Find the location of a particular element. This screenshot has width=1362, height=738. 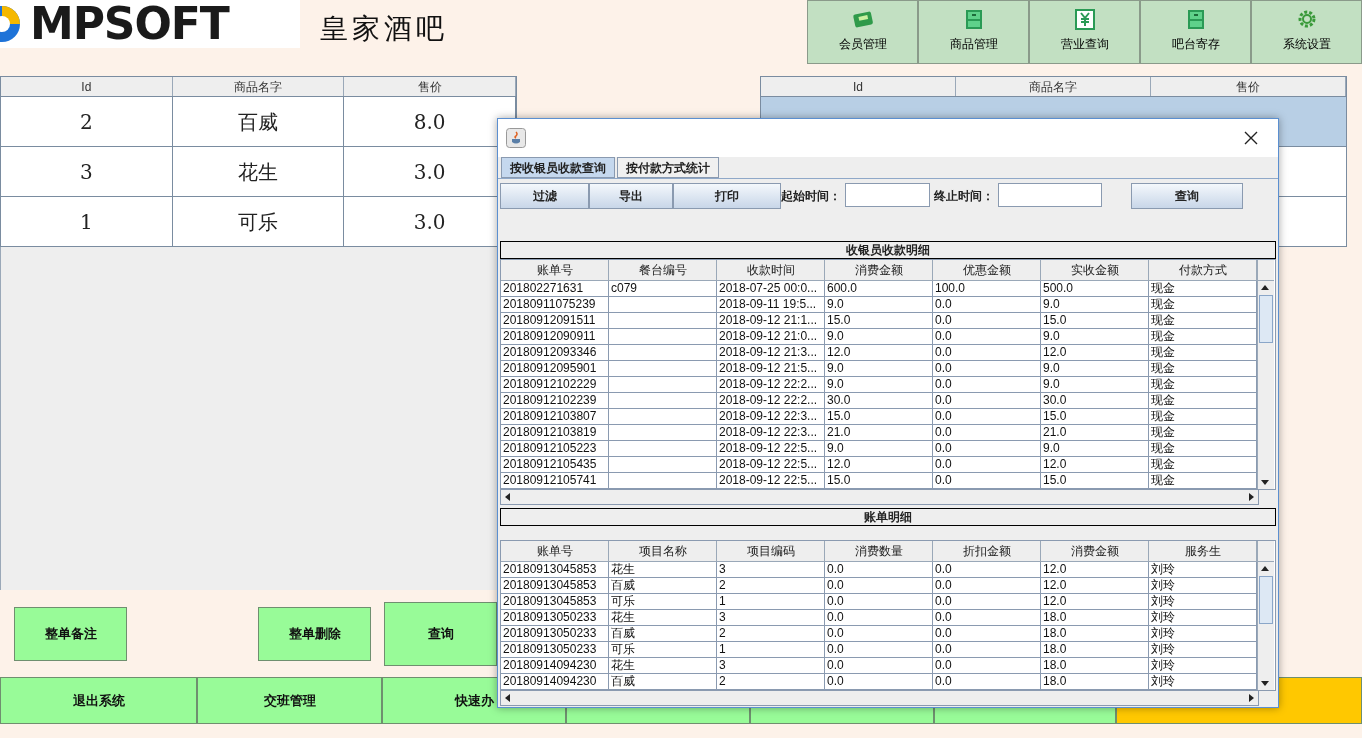

table-cell: 20180912090911 is located at coordinates (555, 337).